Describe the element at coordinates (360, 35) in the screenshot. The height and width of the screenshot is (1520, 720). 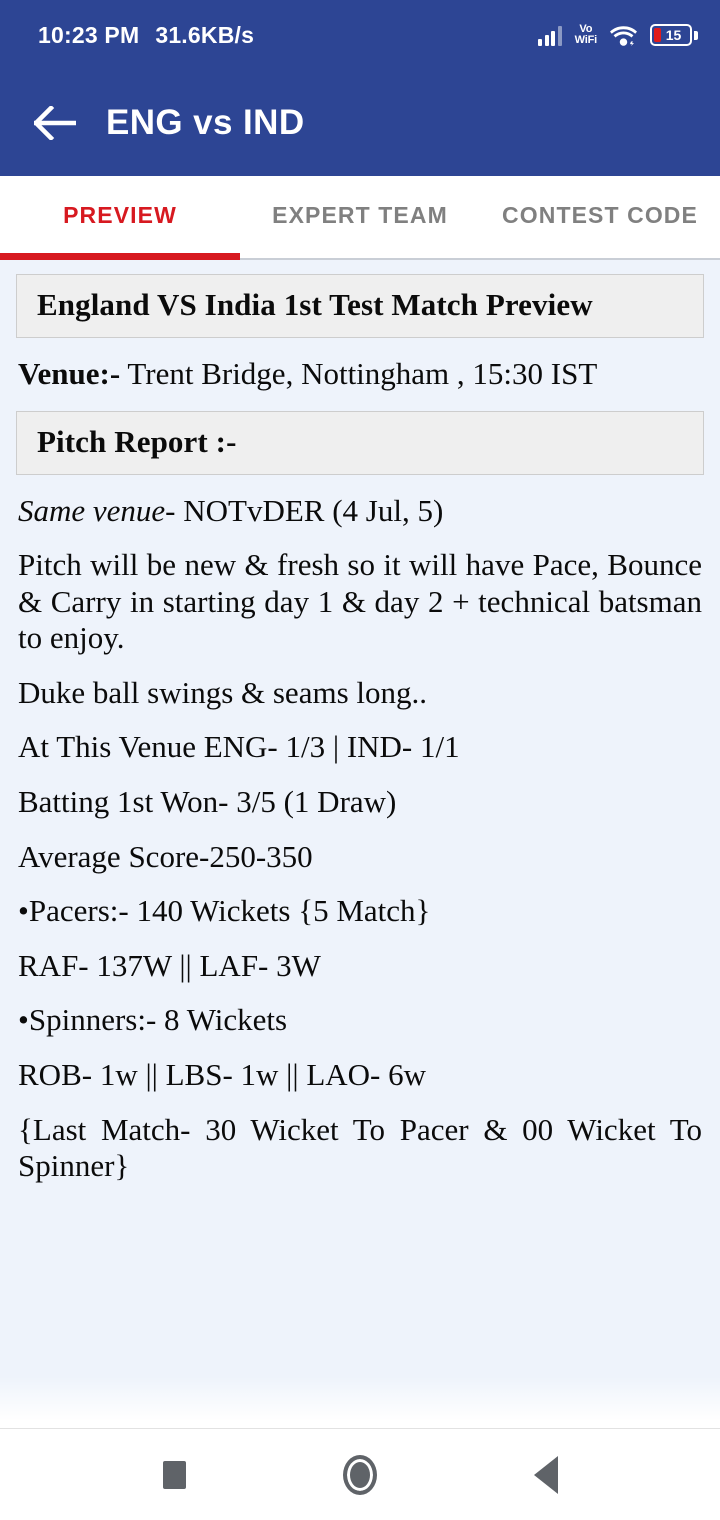
I see `status-bar: 10:23 PM 31.6KB/s Vo WiFi 15` at that location.